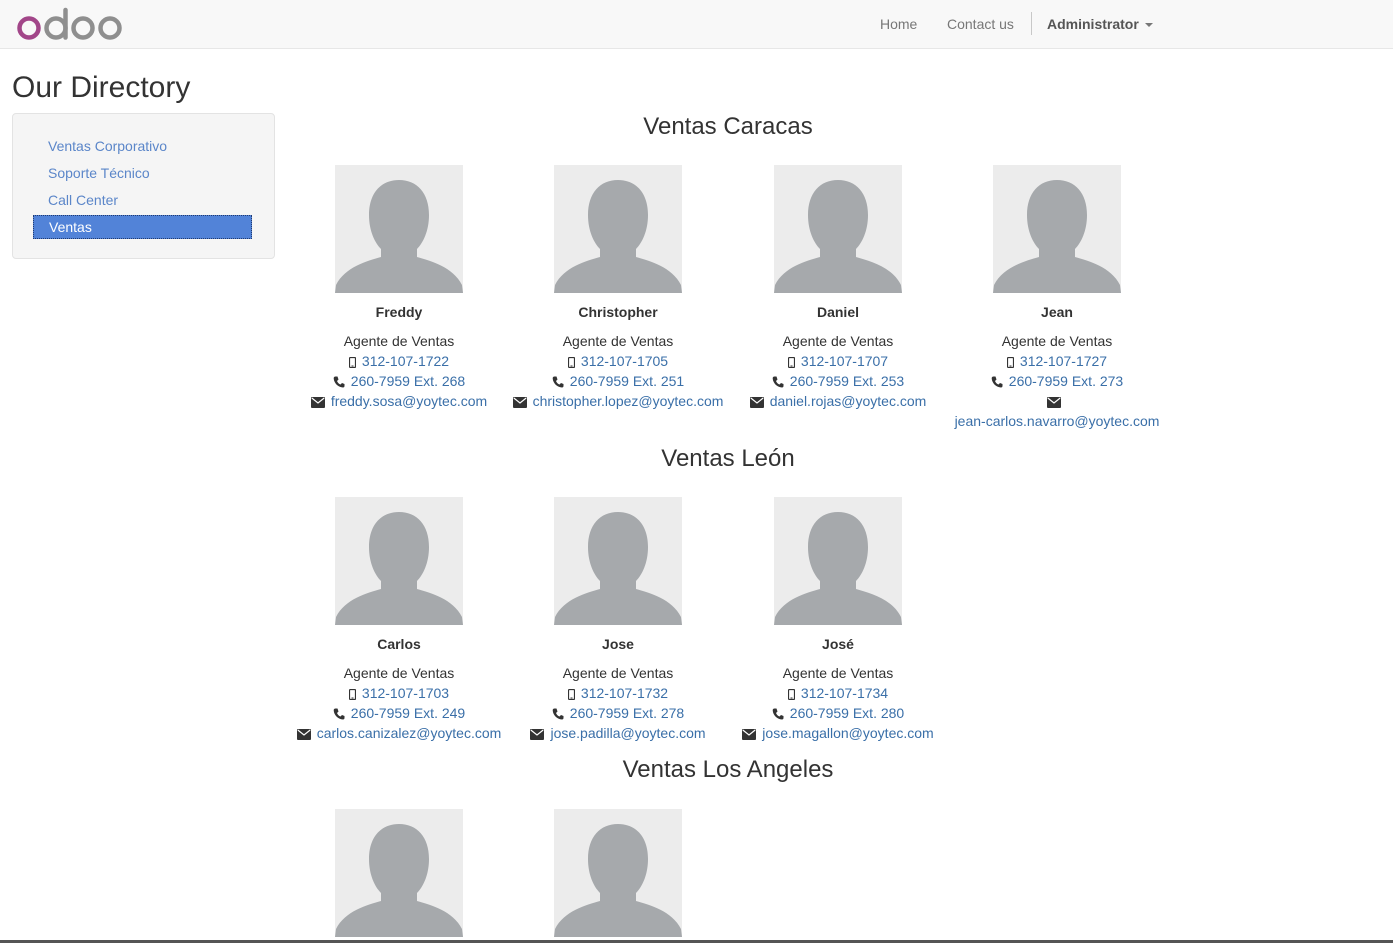  Describe the element at coordinates (728, 126) in the screenshot. I see `section-title: Ventas Caracas` at that location.